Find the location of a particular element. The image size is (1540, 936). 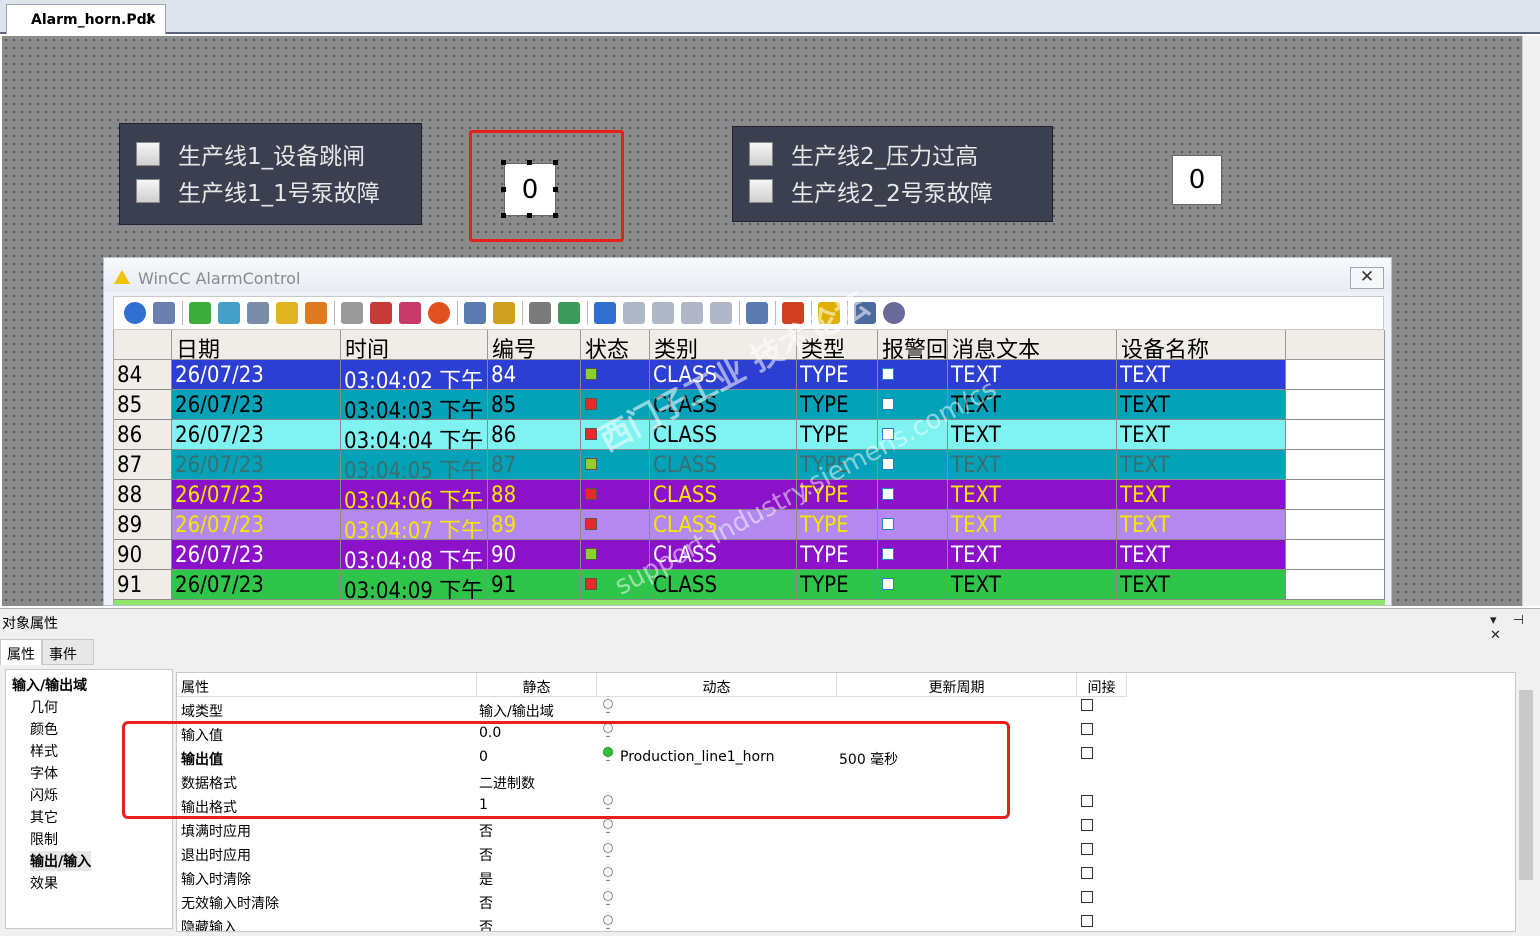

print-icon is located at coordinates (540, 313).